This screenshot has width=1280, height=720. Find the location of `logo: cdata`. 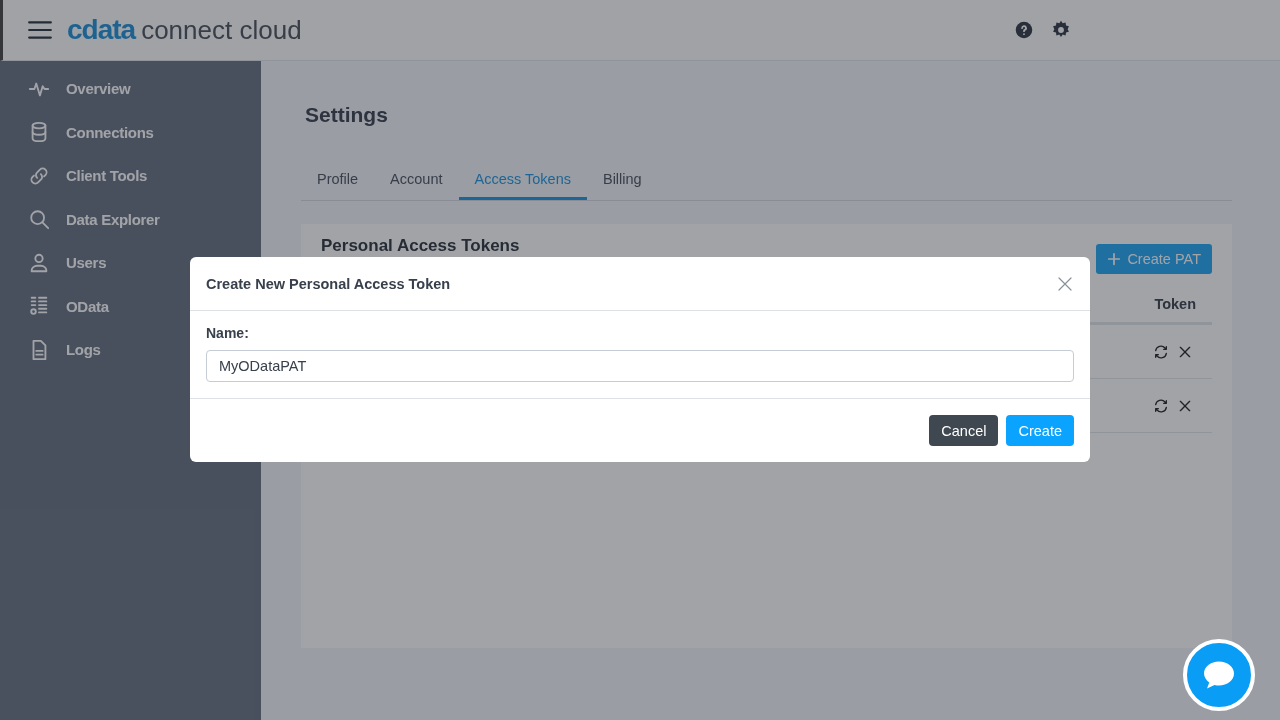

logo: cdata is located at coordinates (101, 30).